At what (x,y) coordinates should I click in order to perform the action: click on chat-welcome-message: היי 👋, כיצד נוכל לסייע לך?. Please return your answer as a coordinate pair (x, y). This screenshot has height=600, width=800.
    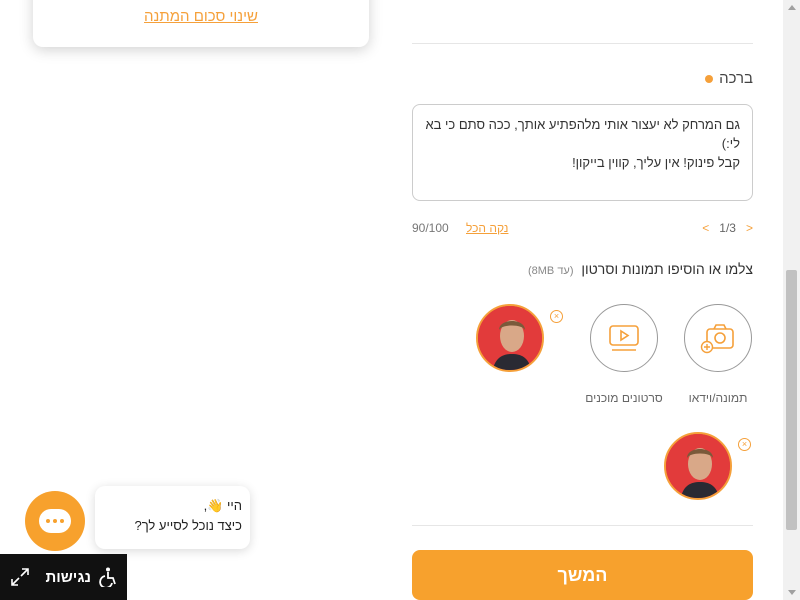
    Looking at the image, I should click on (172, 517).